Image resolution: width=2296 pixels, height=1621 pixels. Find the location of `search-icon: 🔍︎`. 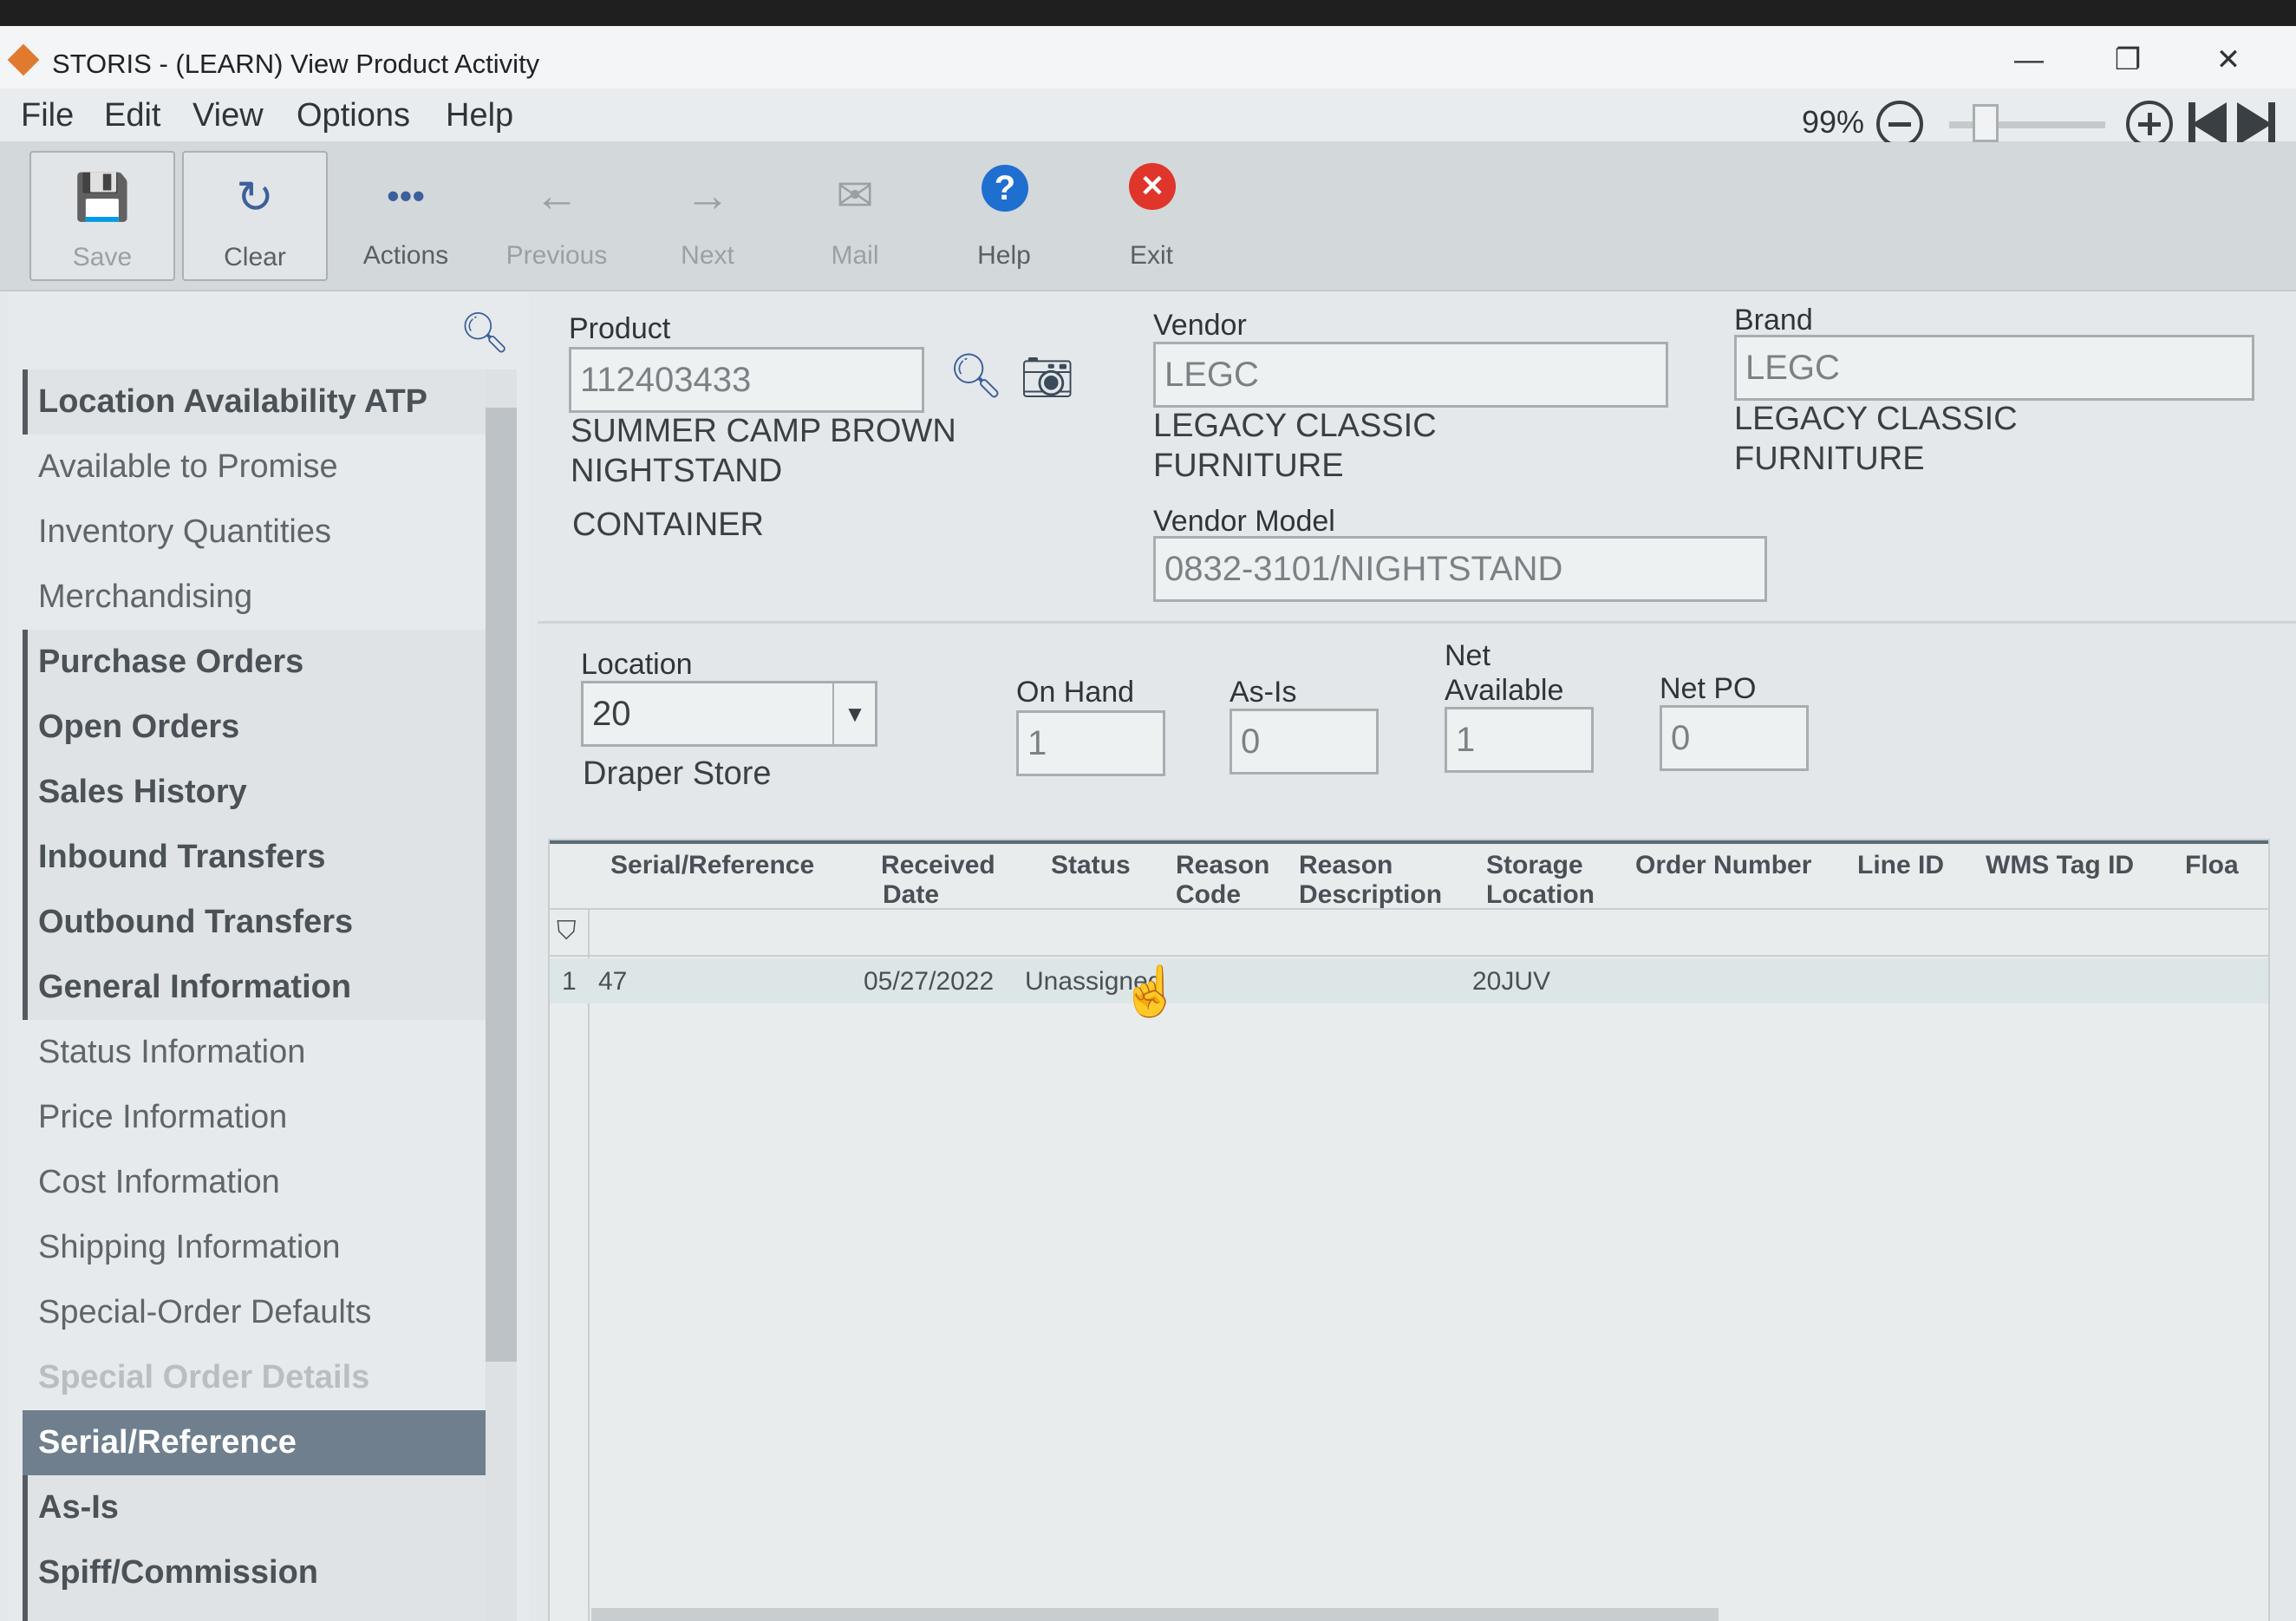

search-icon: 🔍︎ is located at coordinates (485, 332).